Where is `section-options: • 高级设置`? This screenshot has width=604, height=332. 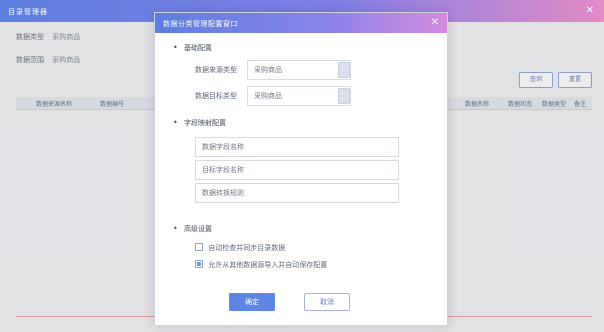 section-options: • 高级设置 is located at coordinates (192, 229).